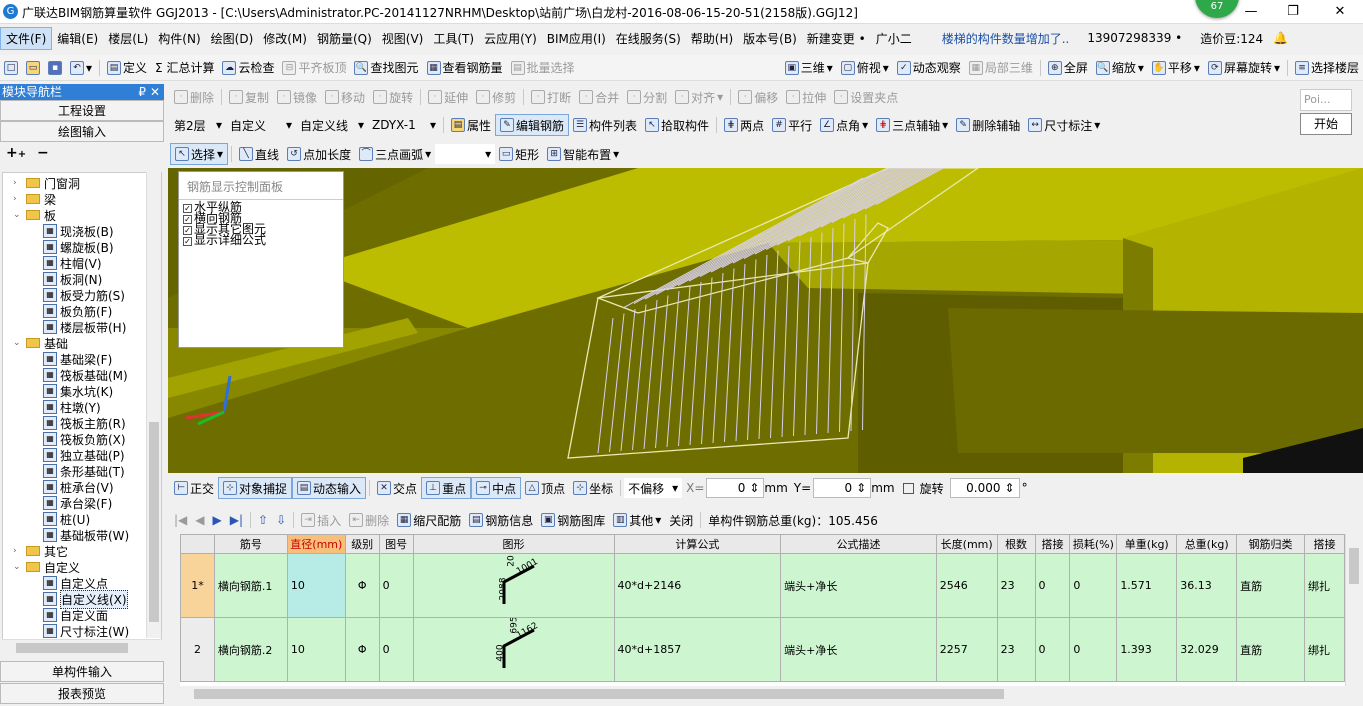  I want to click on toolbar-item-4: 🔍 查找图元, so click(386, 68).